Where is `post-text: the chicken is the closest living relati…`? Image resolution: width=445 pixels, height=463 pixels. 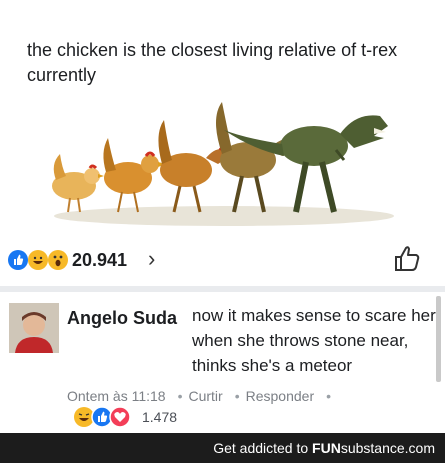
post-text: the chicken is the closest living relati… is located at coordinates (212, 62).